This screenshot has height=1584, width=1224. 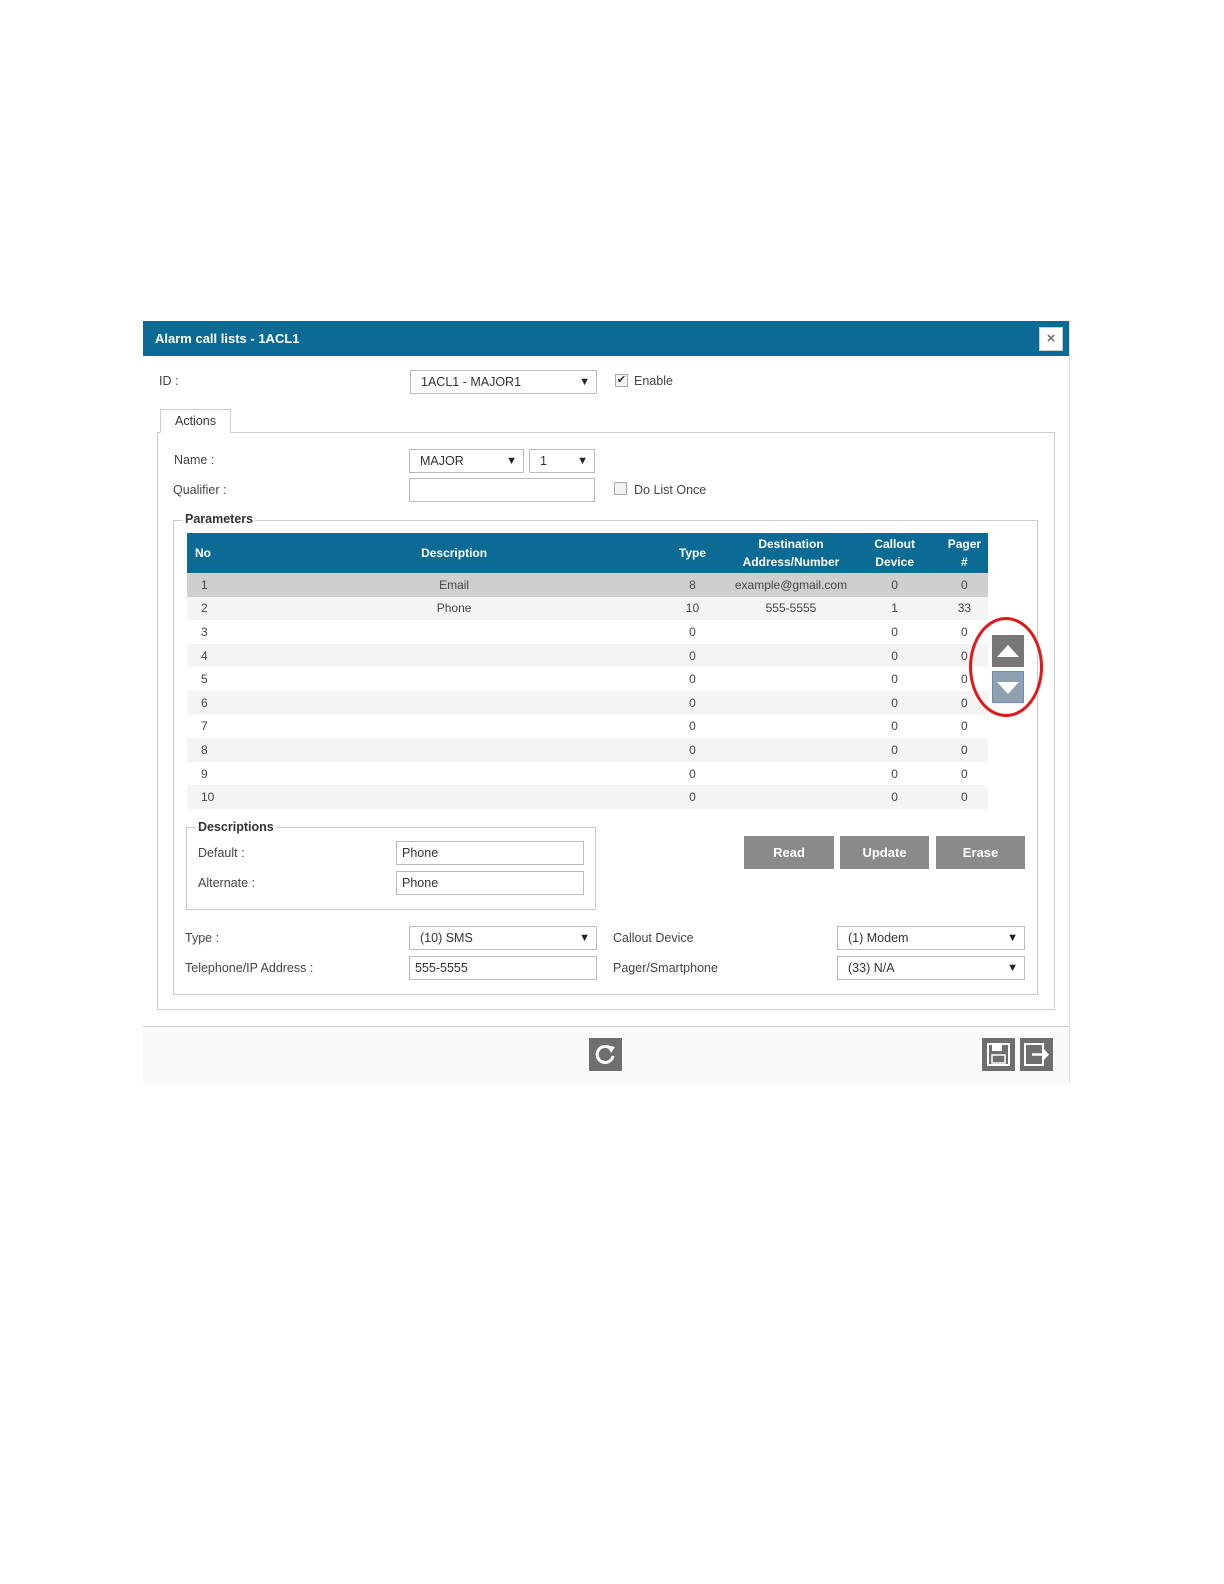 I want to click on descriptions-legend: Descriptions, so click(x=236, y=827).